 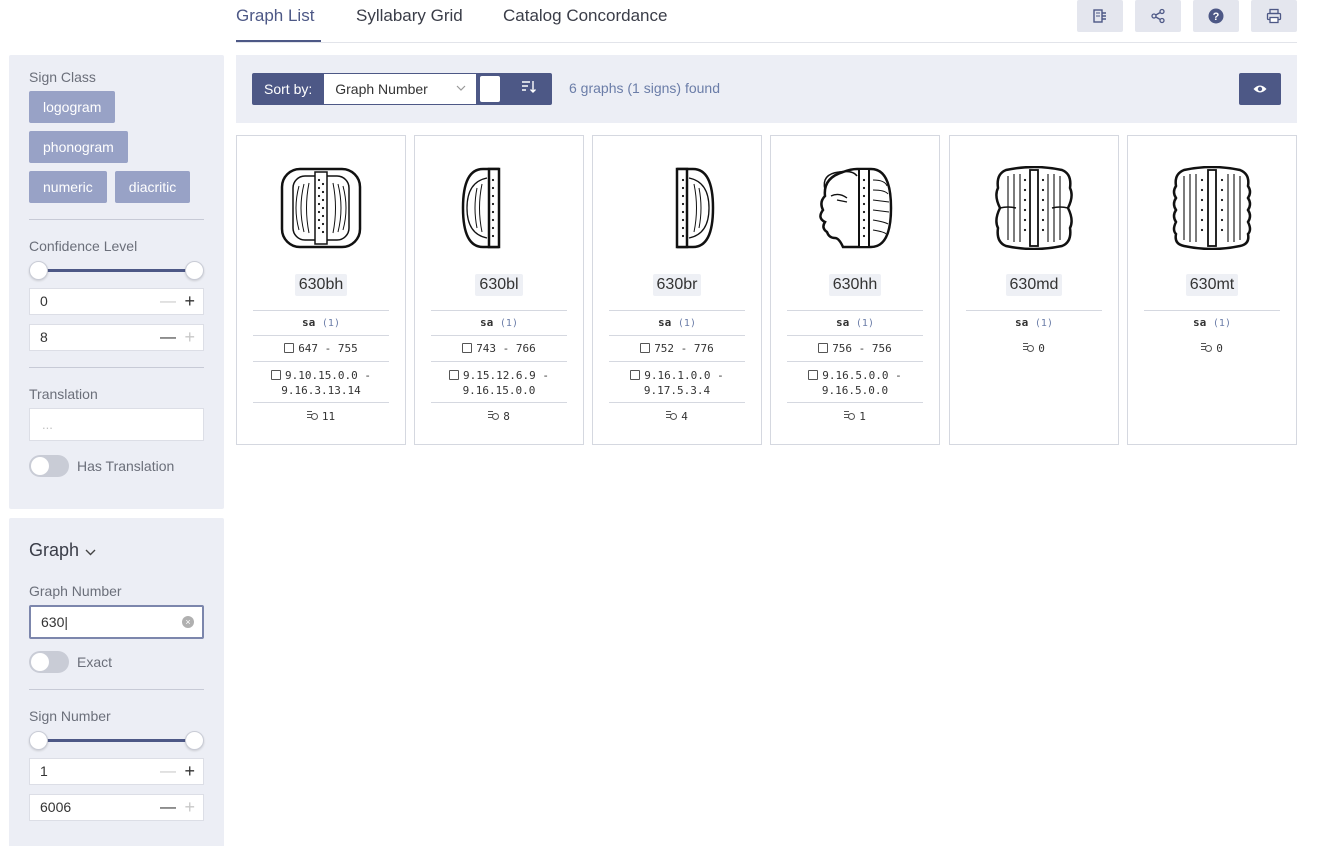 I want to click on sort-direction-button, so click(x=529, y=89).